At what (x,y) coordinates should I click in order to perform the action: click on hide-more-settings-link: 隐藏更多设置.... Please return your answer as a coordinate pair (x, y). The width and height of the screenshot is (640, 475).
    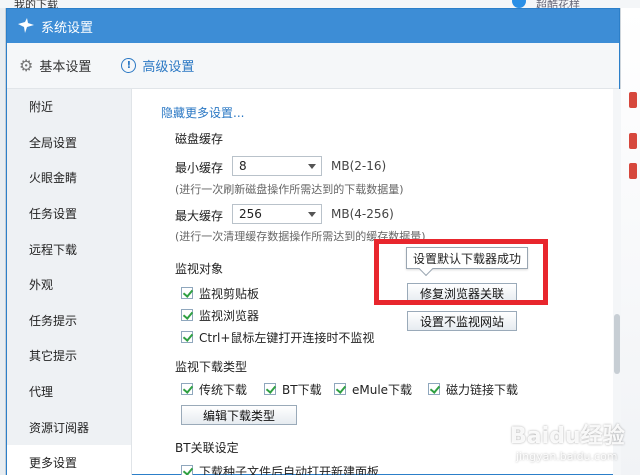
    Looking at the image, I should click on (202, 112).